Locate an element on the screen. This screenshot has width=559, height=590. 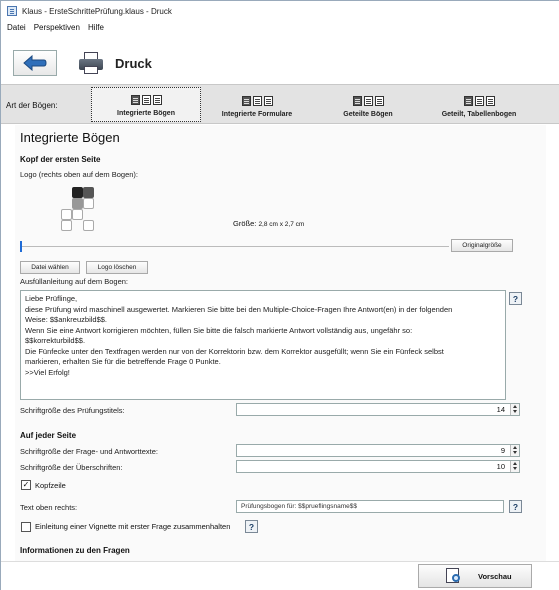
integrated-forms-icon is located at coordinates (257, 101).